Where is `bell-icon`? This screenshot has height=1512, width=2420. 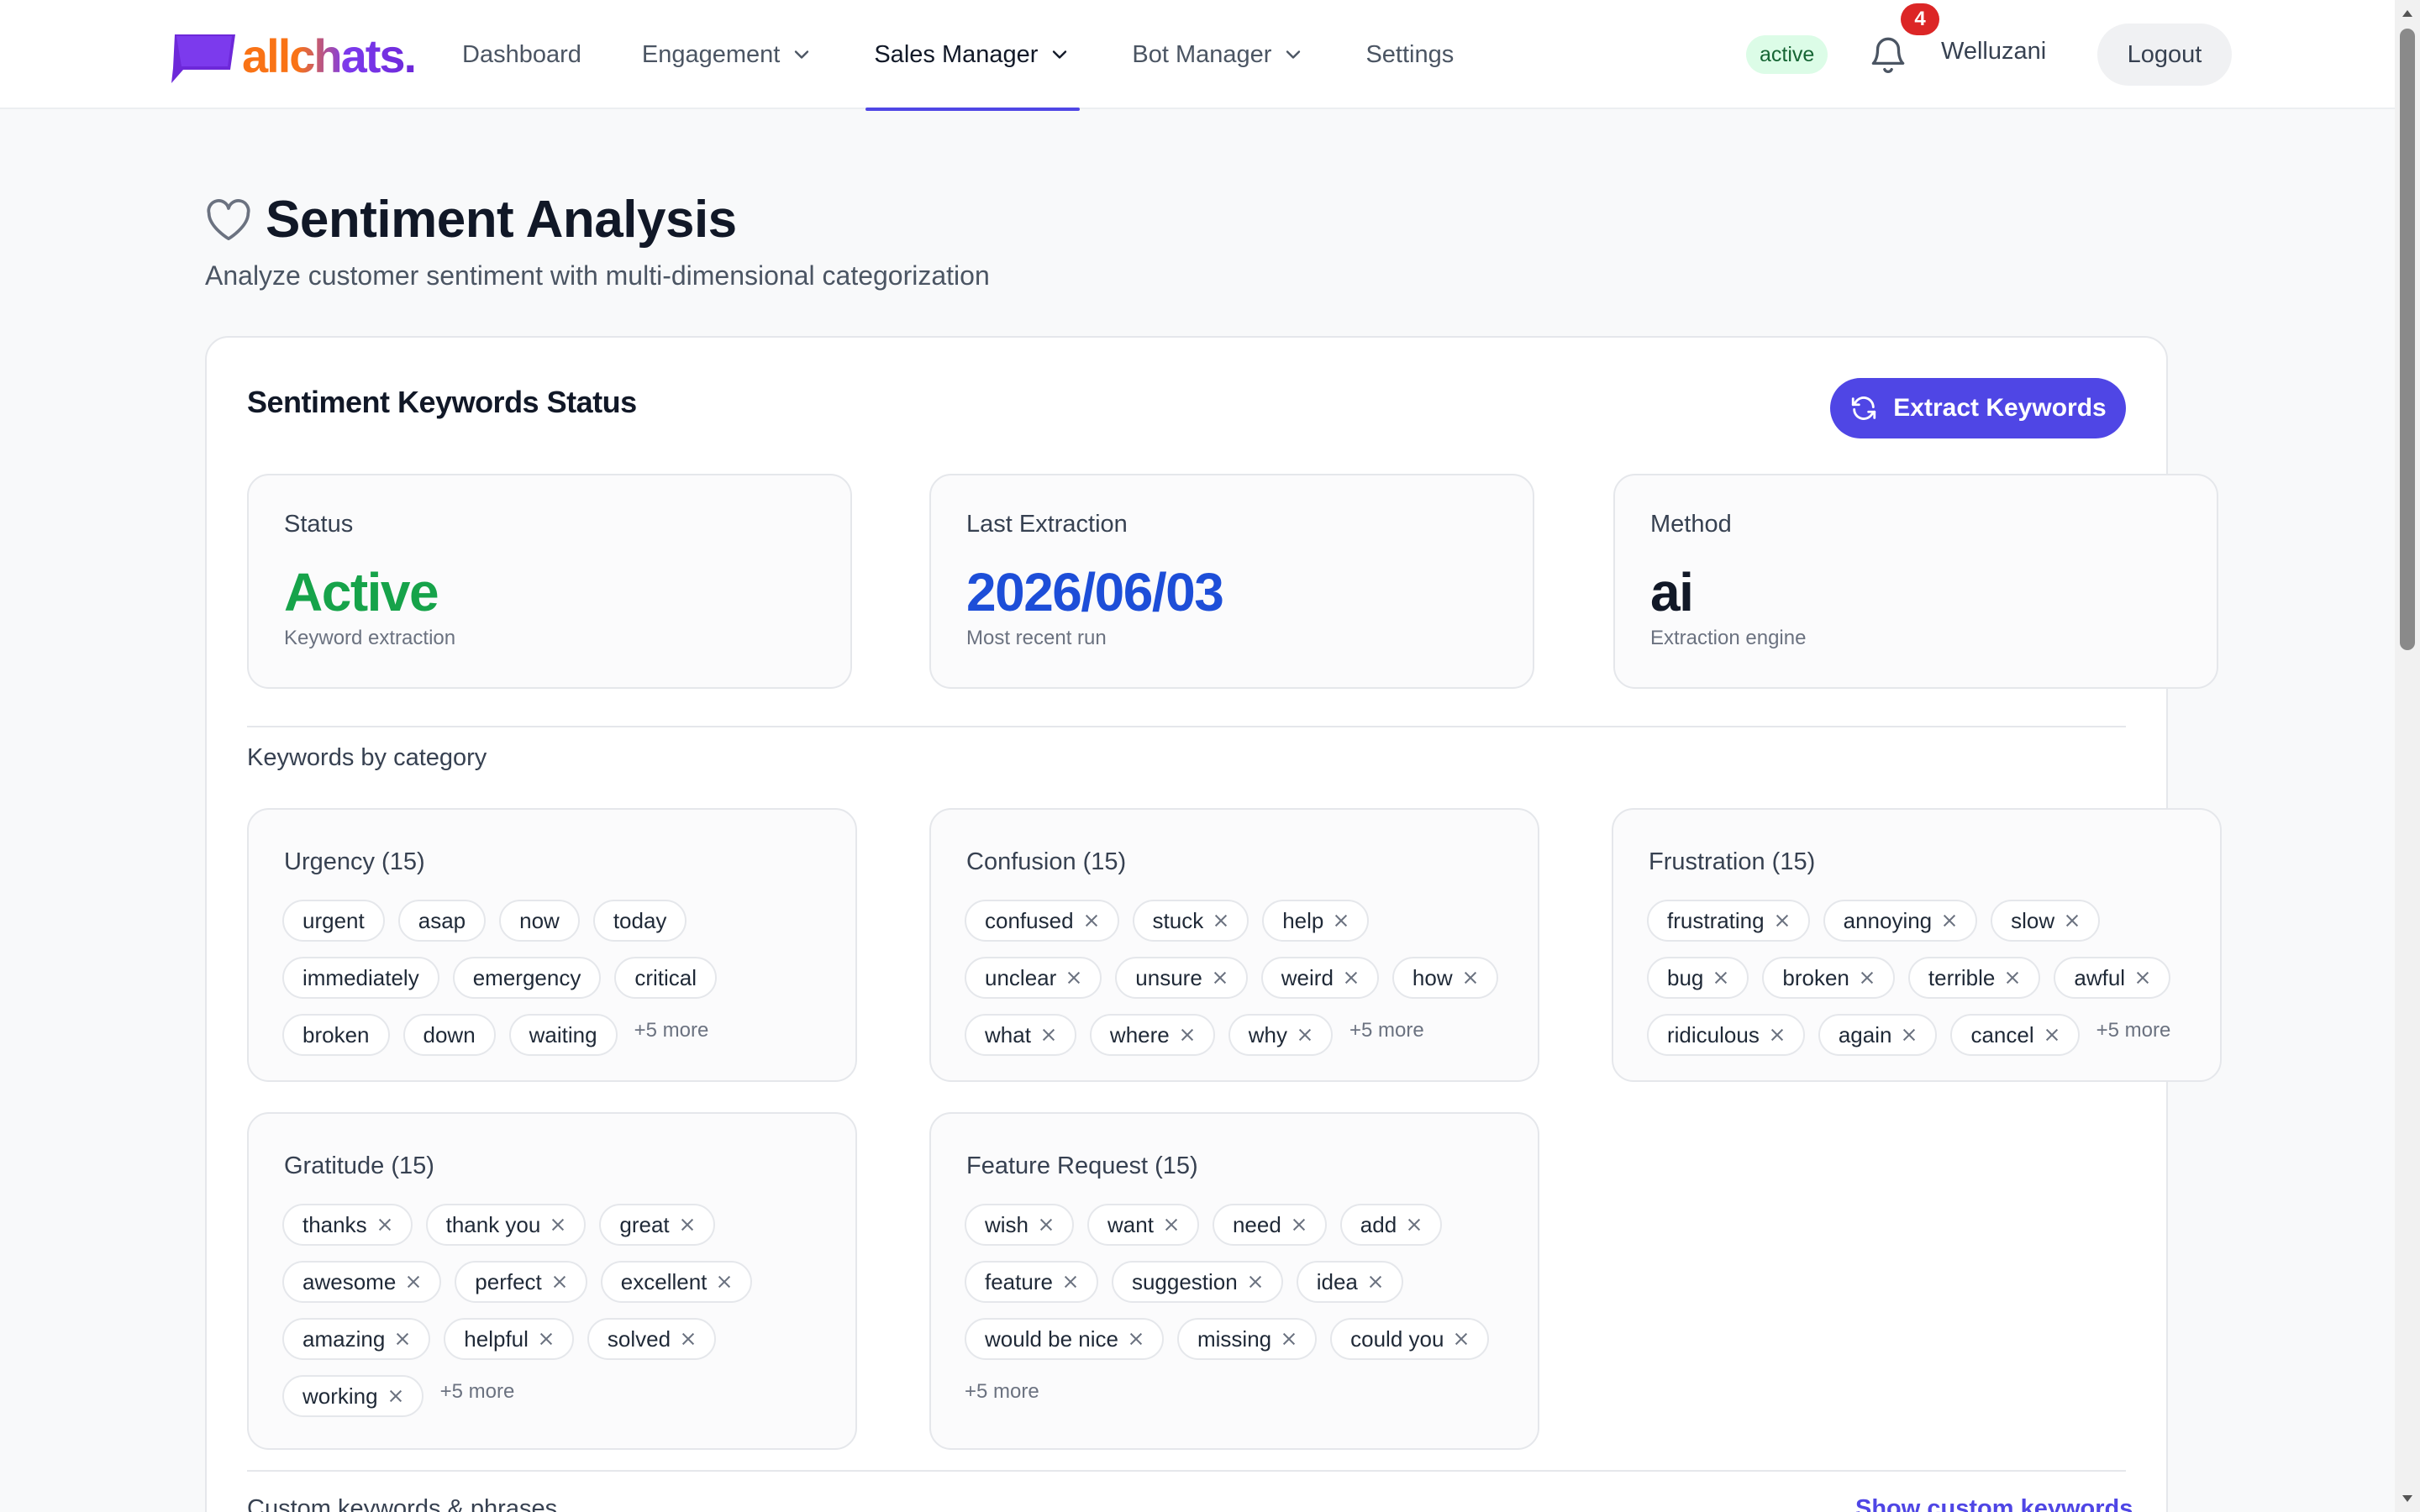
bell-icon is located at coordinates (1888, 54).